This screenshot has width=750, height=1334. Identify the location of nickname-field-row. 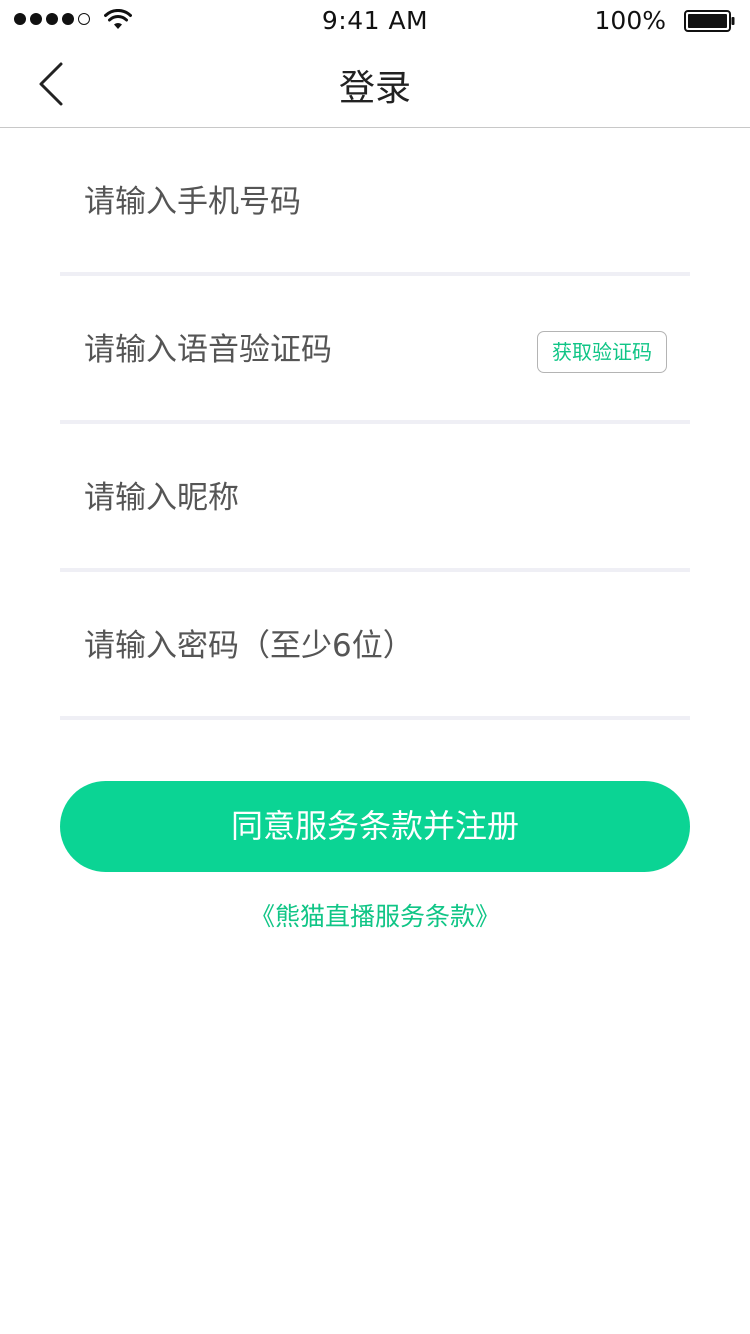
(375, 498).